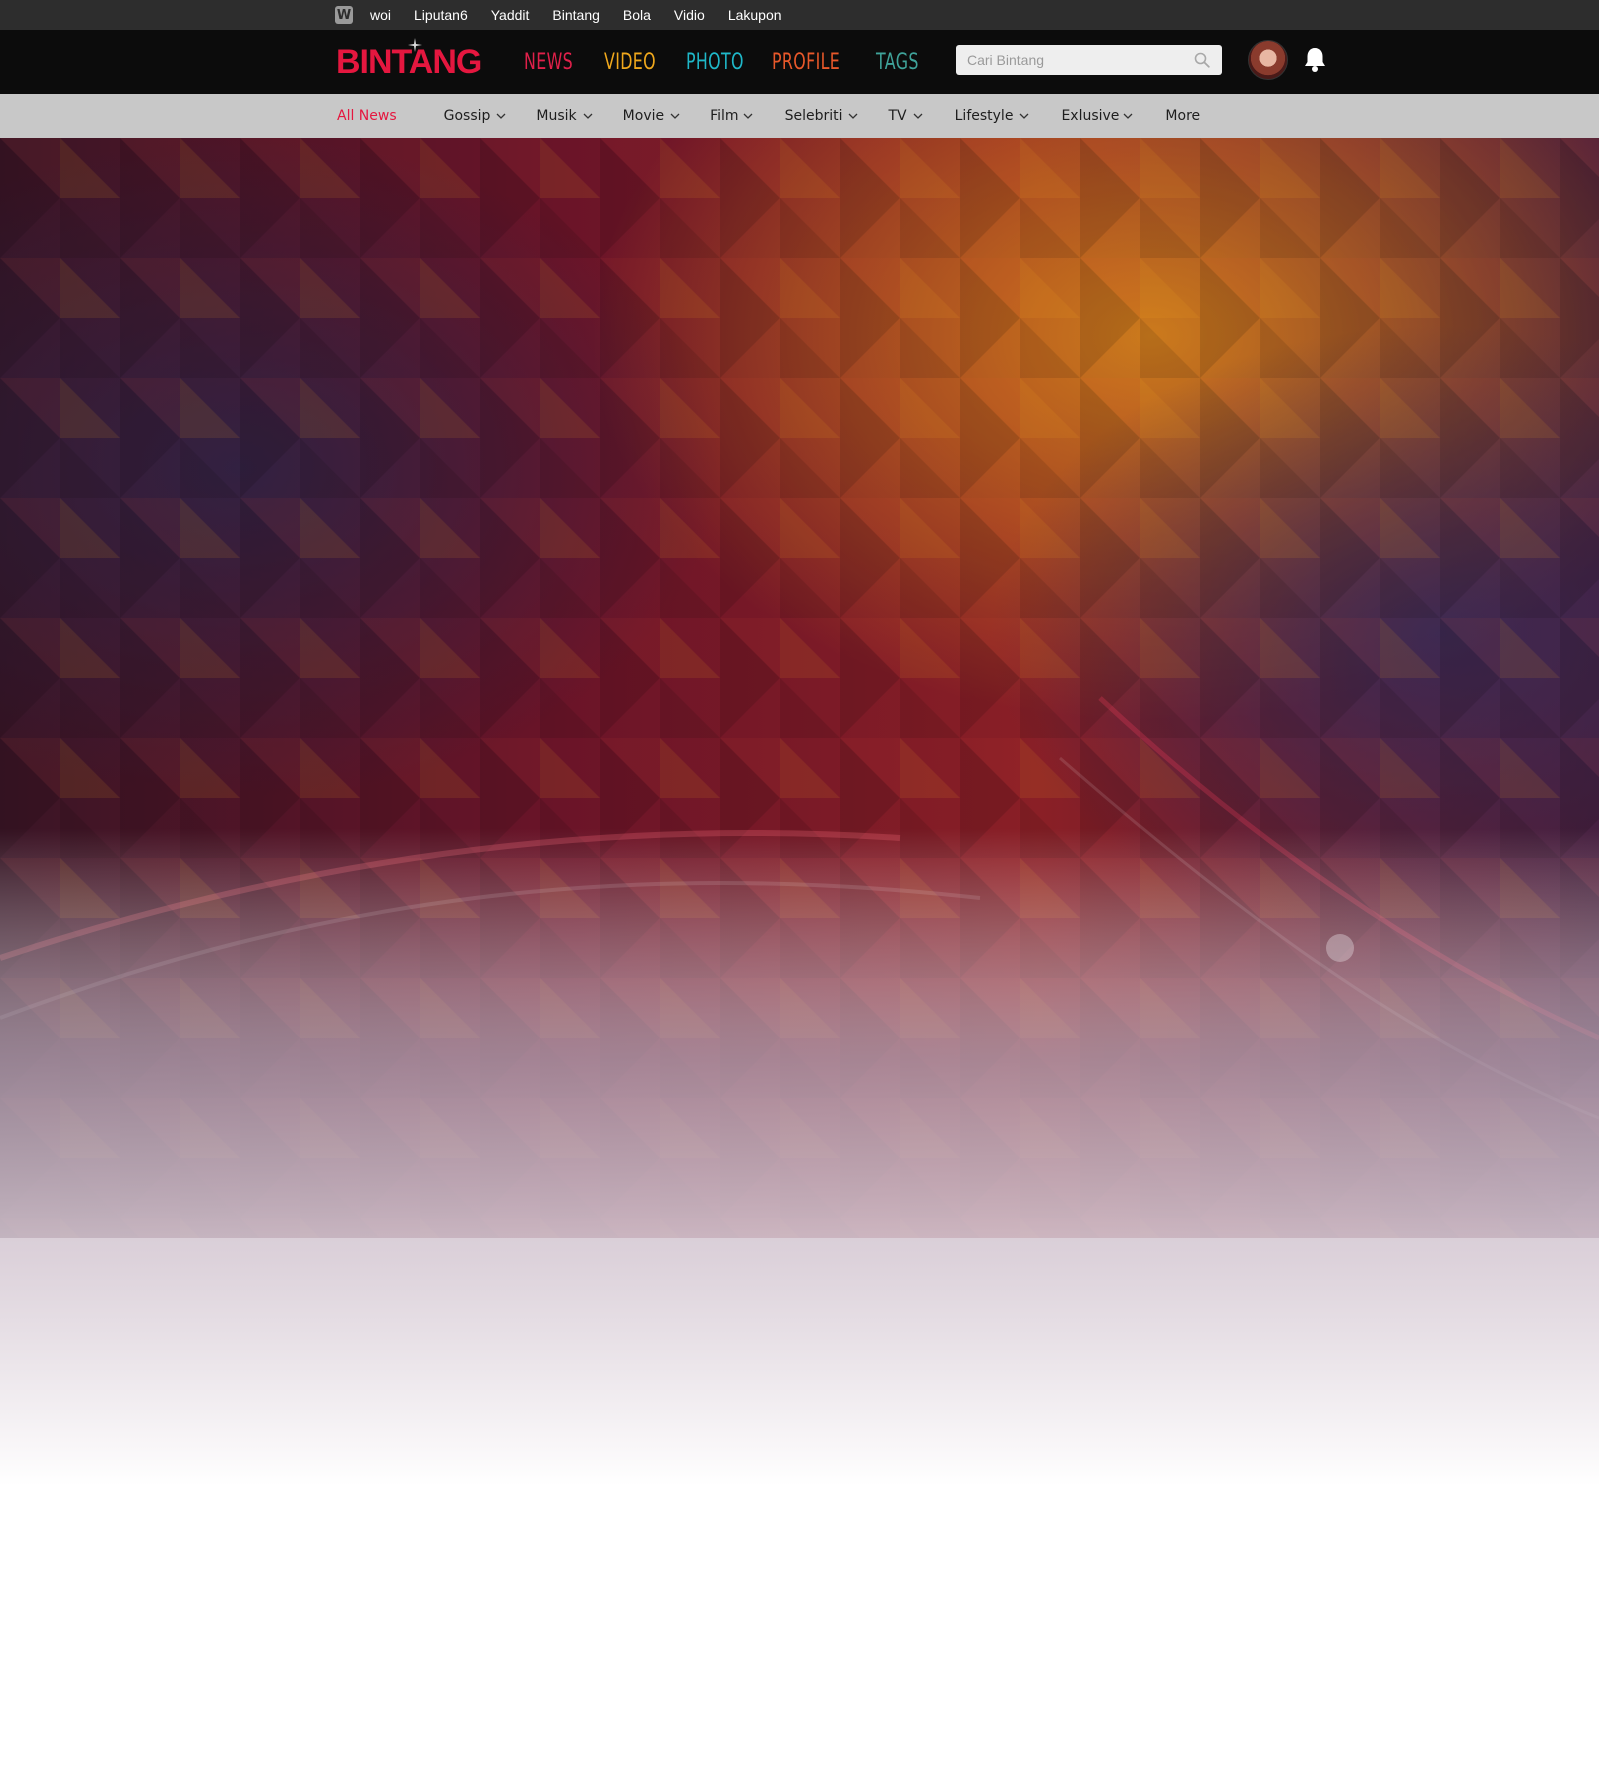  What do you see at coordinates (344, 15) in the screenshot?
I see `network-logo-icon: W` at bounding box center [344, 15].